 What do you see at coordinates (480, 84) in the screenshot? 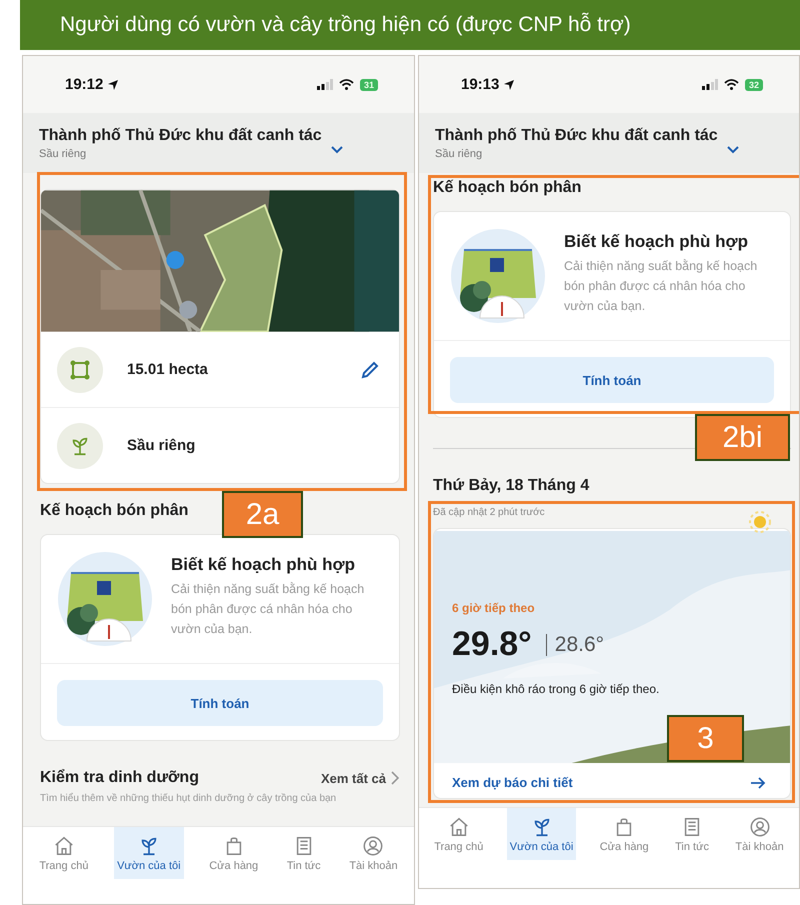
I see `status-time: 19:13` at bounding box center [480, 84].